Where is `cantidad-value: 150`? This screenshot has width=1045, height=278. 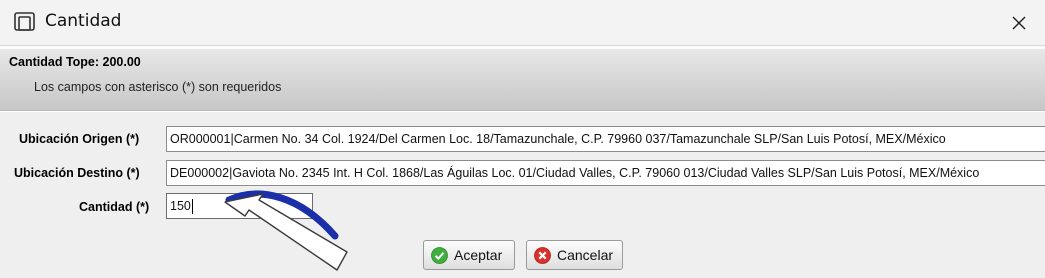 cantidad-value: 150 is located at coordinates (180, 206).